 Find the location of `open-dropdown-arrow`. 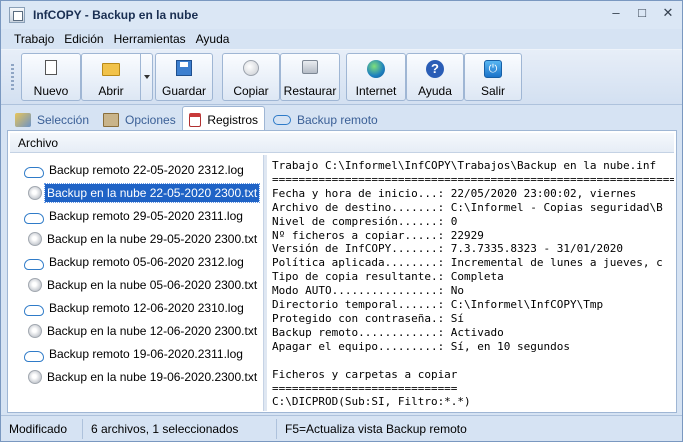

open-dropdown-arrow is located at coordinates (147, 77).